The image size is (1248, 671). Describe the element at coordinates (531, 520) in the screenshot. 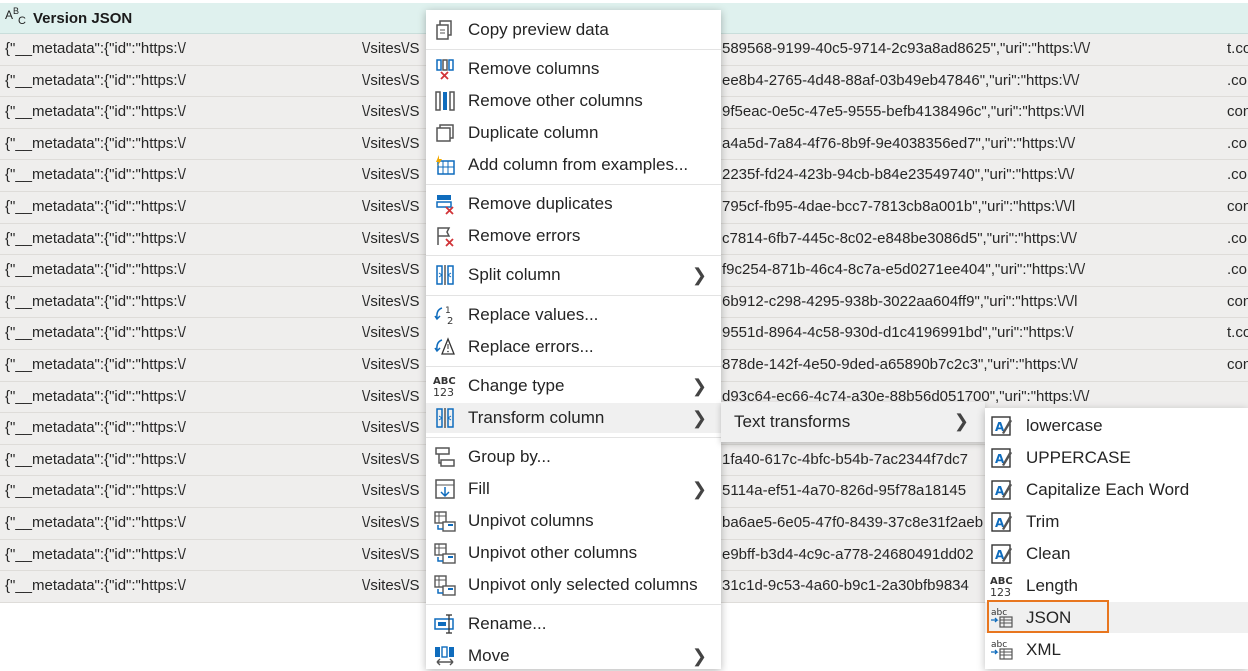

I see `menu-item-label: Unpivot columns` at that location.